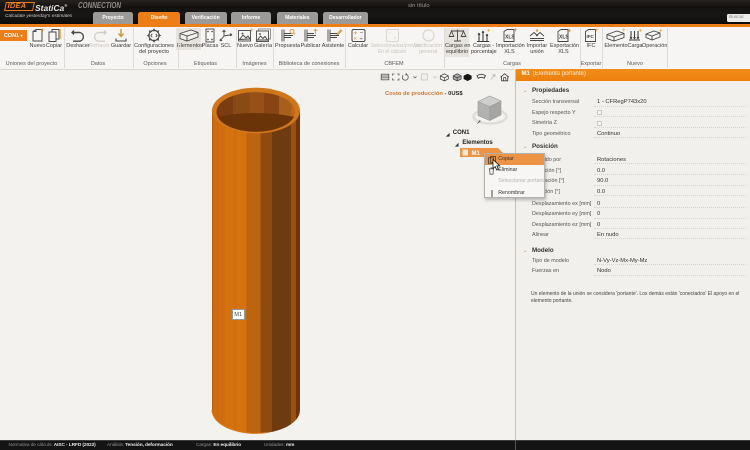  I want to click on svg-text: M1, so click(476, 154).